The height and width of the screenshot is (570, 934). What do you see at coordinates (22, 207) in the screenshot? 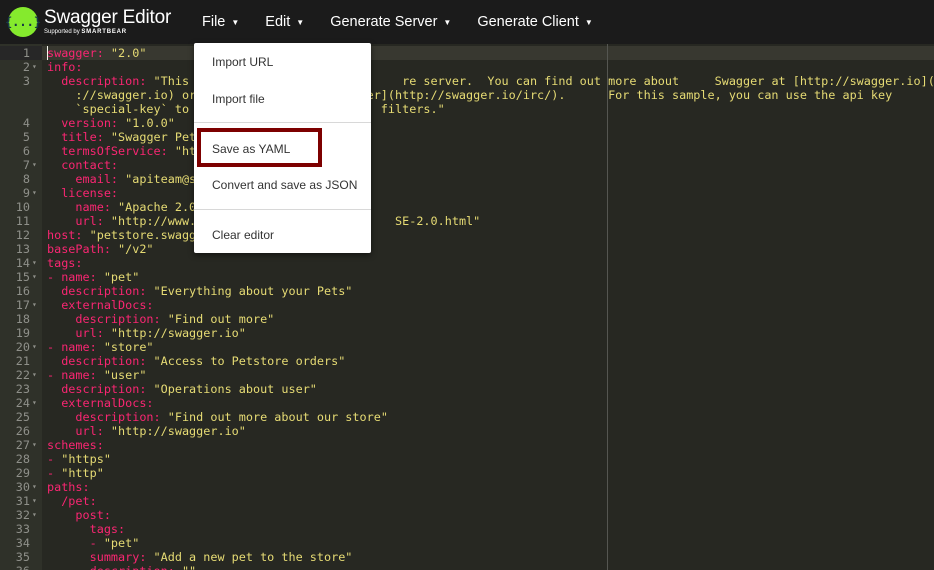
I see `line-number: 10` at bounding box center [22, 207].